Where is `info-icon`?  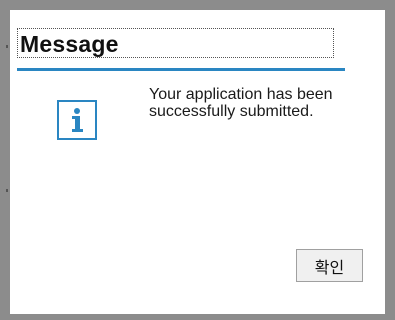 info-icon is located at coordinates (77, 120).